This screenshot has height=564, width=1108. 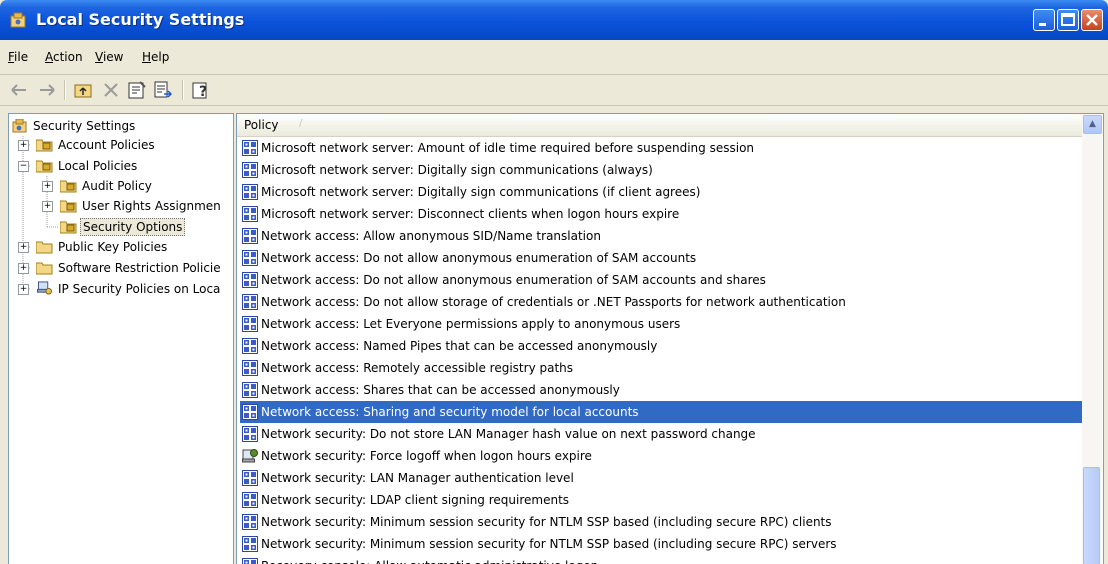 What do you see at coordinates (659, 125) in the screenshot?
I see `column-header-policy: Policy /` at bounding box center [659, 125].